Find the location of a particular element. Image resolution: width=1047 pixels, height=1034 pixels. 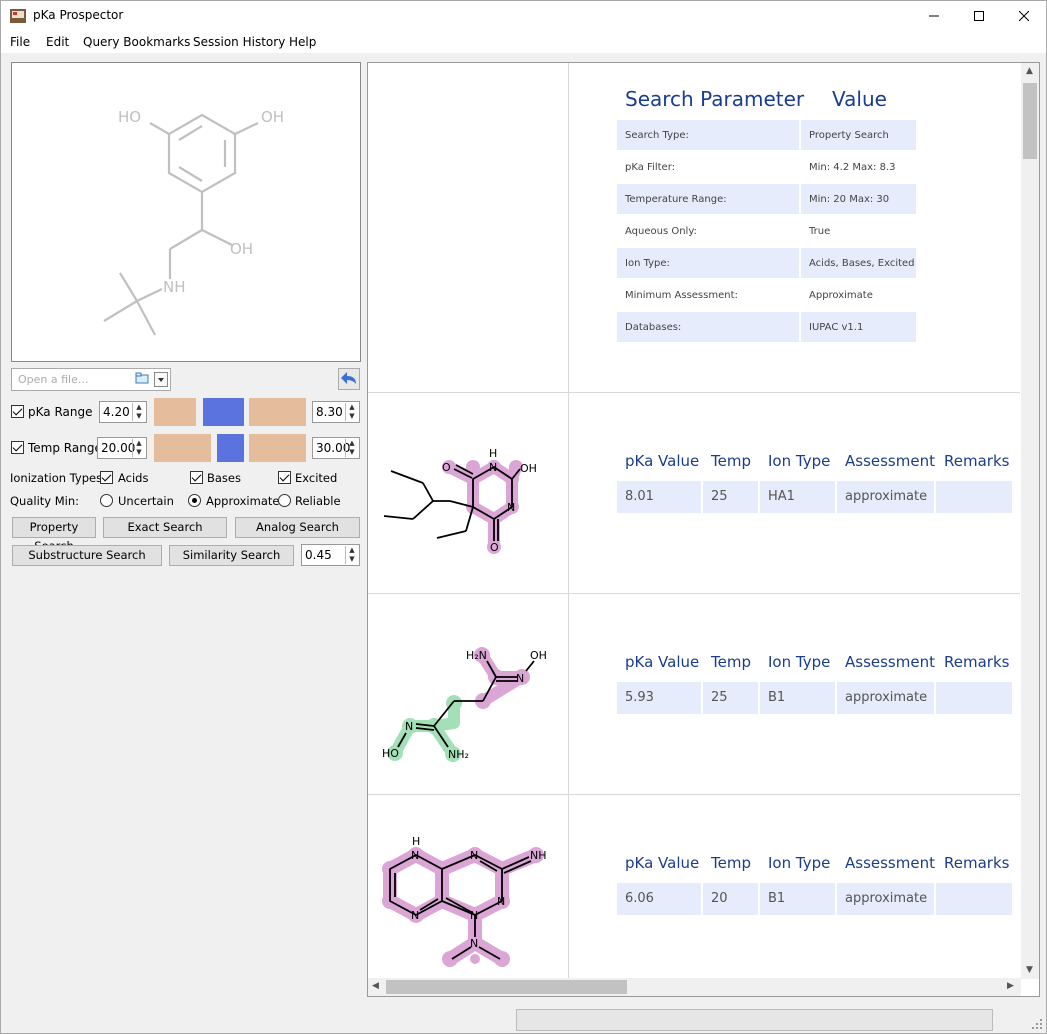

similarity-threshold-spinbox: 0.45 ▲ ▼ is located at coordinates (330, 555).